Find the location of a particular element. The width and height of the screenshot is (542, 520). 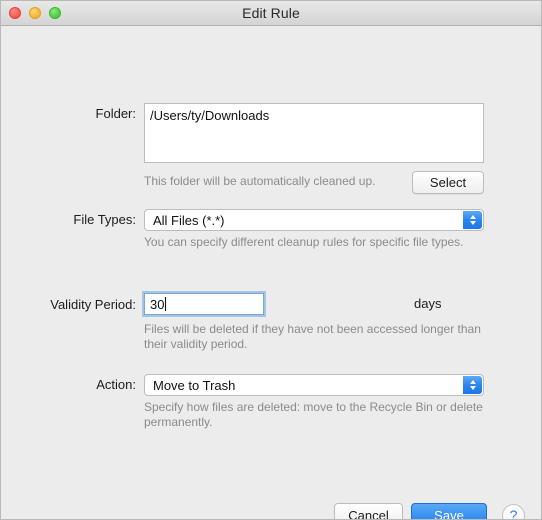

window-title: Edit Rule is located at coordinates (271, 13).